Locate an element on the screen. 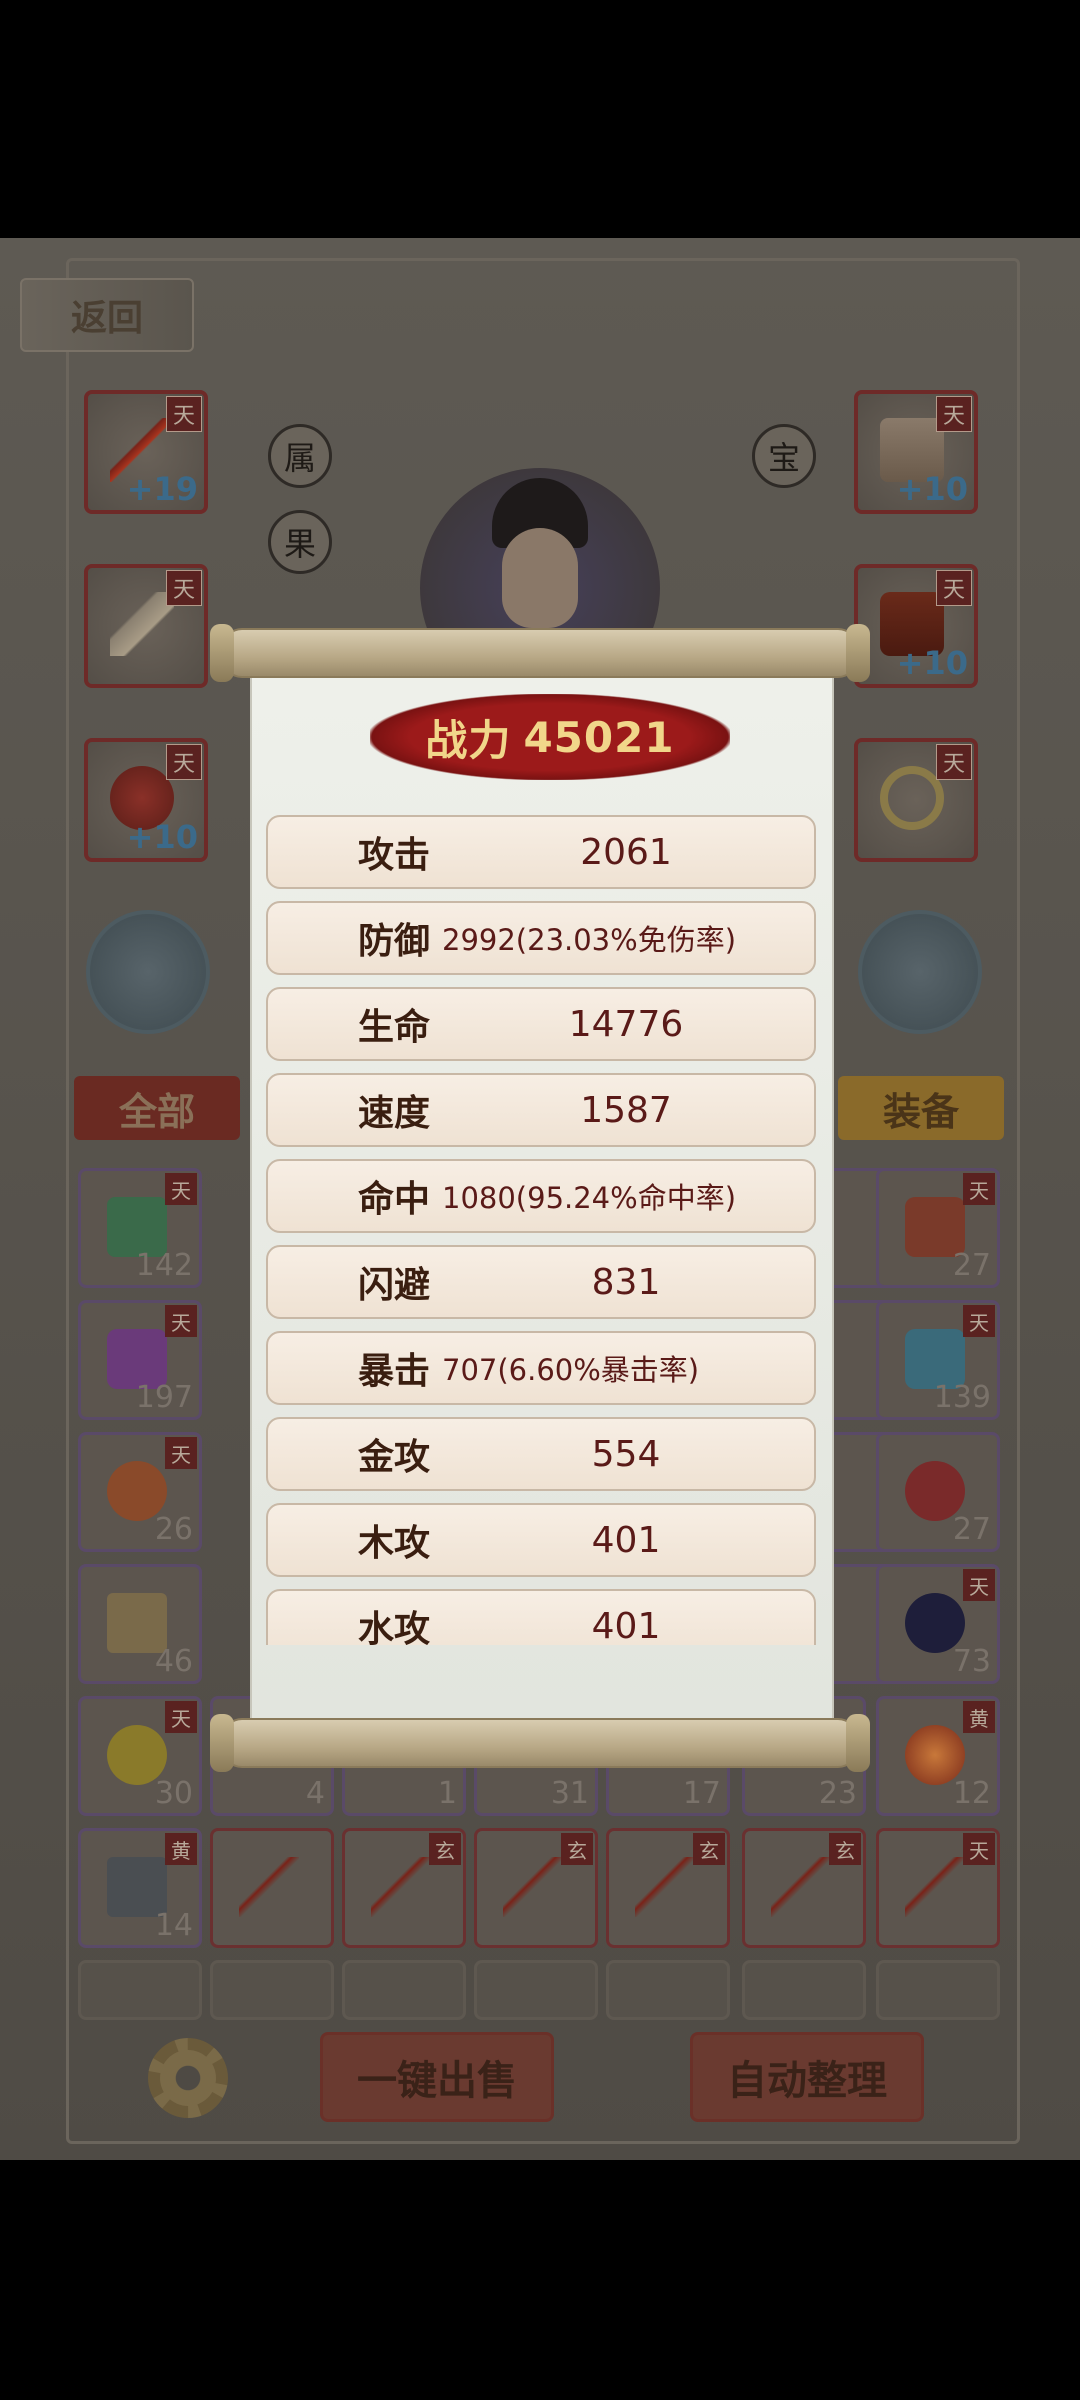 This screenshot has height=2400, width=1080. auto-sort-button: 自动整理 is located at coordinates (807, 2077).